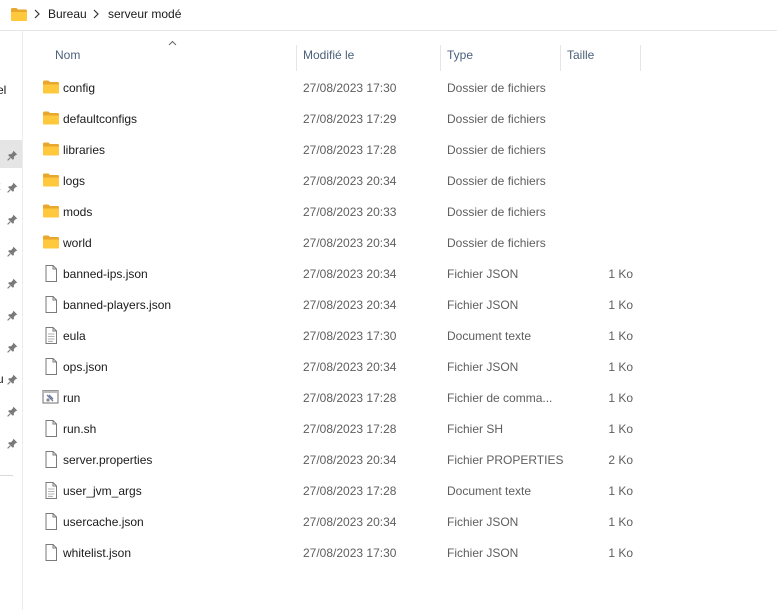 This screenshot has height=610, width=777. I want to click on file-row: run.sh 27/08/2023 17:28 Fichier SH 1 Ko, so click(400, 428).